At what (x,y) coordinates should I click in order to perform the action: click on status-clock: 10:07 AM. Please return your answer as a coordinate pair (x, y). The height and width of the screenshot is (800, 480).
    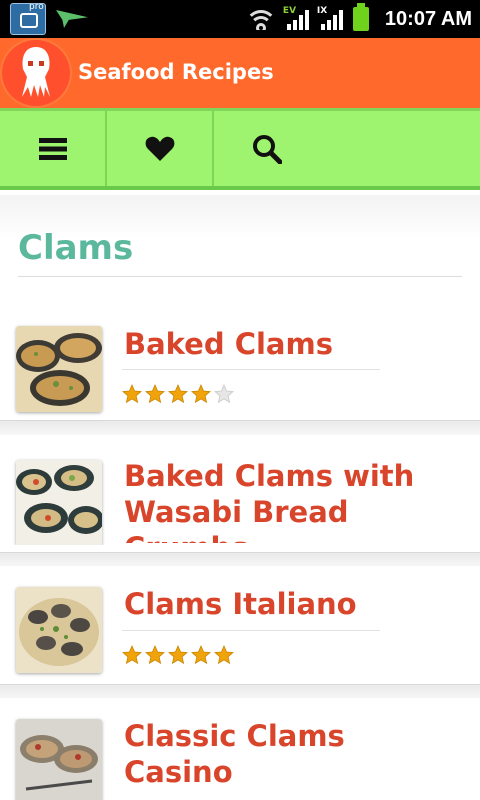
    Looking at the image, I should click on (428, 18).